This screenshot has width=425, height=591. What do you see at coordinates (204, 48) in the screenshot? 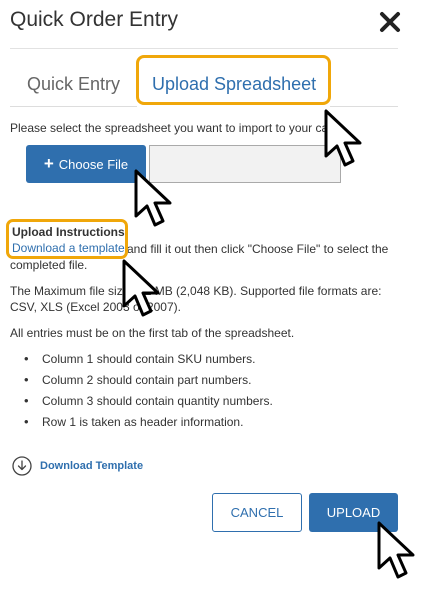
I see `header-divider` at bounding box center [204, 48].